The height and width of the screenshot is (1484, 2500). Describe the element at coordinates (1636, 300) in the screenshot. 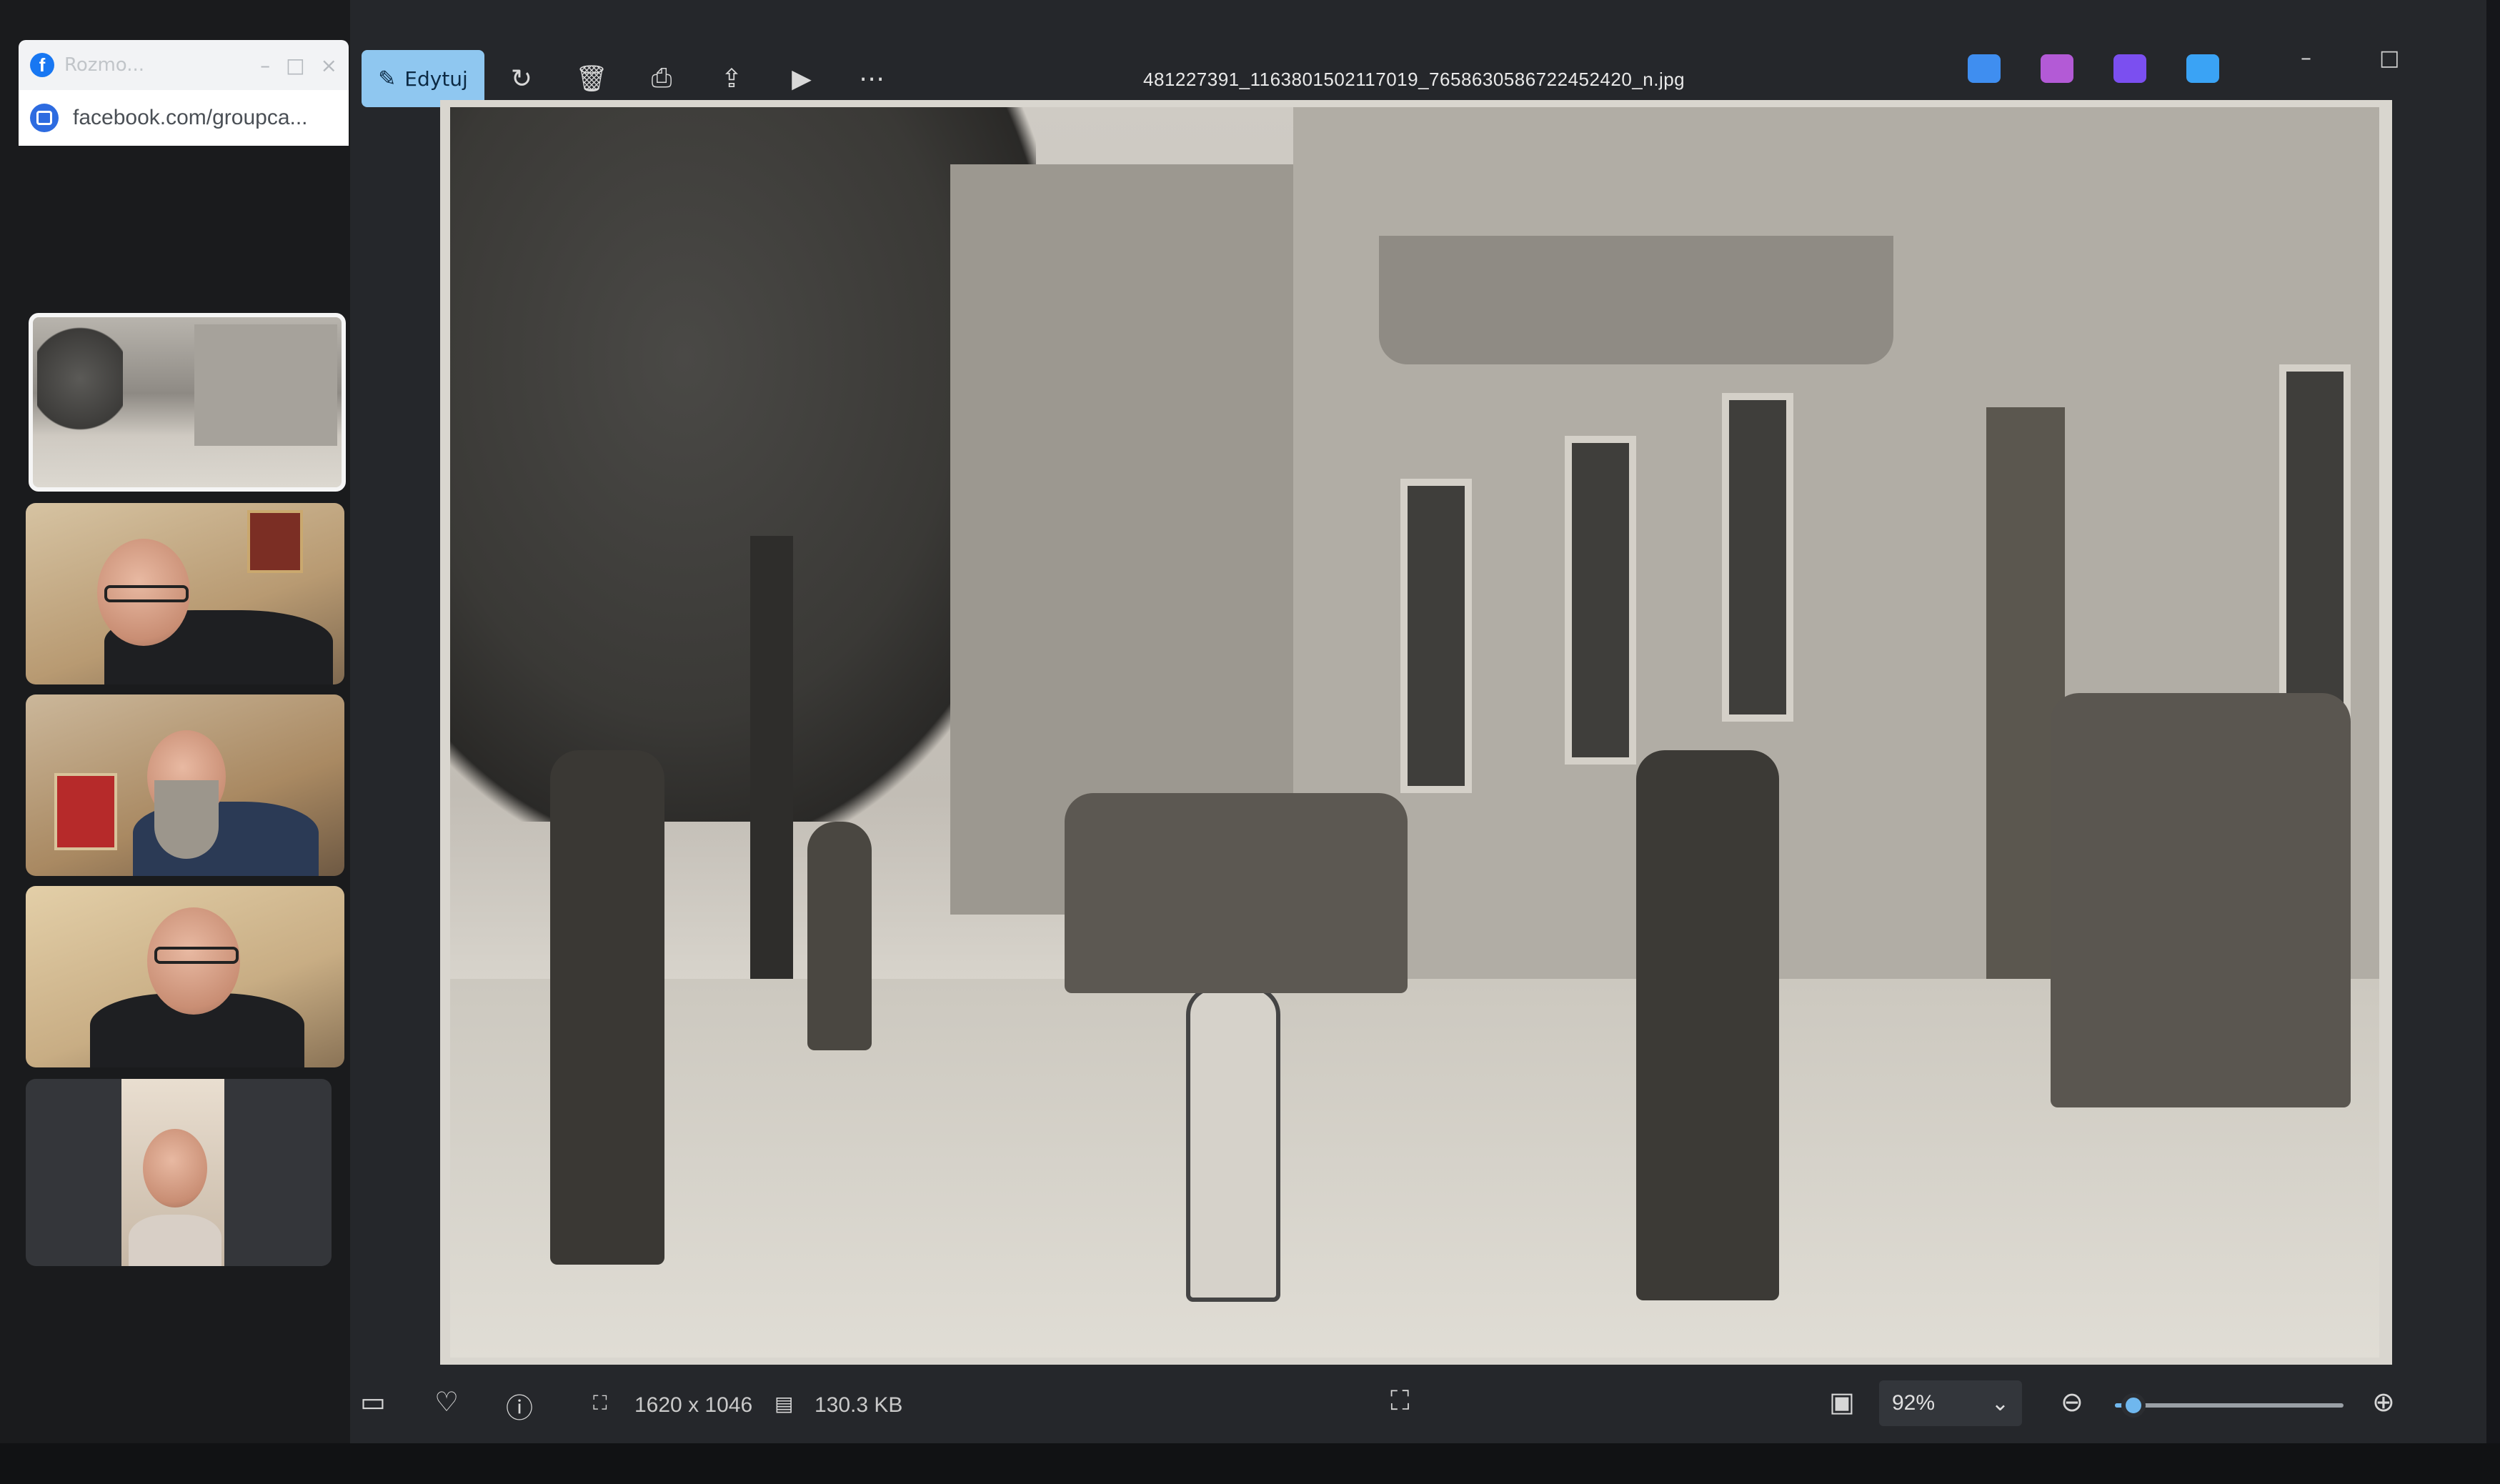

I see `photo-balcony` at that location.